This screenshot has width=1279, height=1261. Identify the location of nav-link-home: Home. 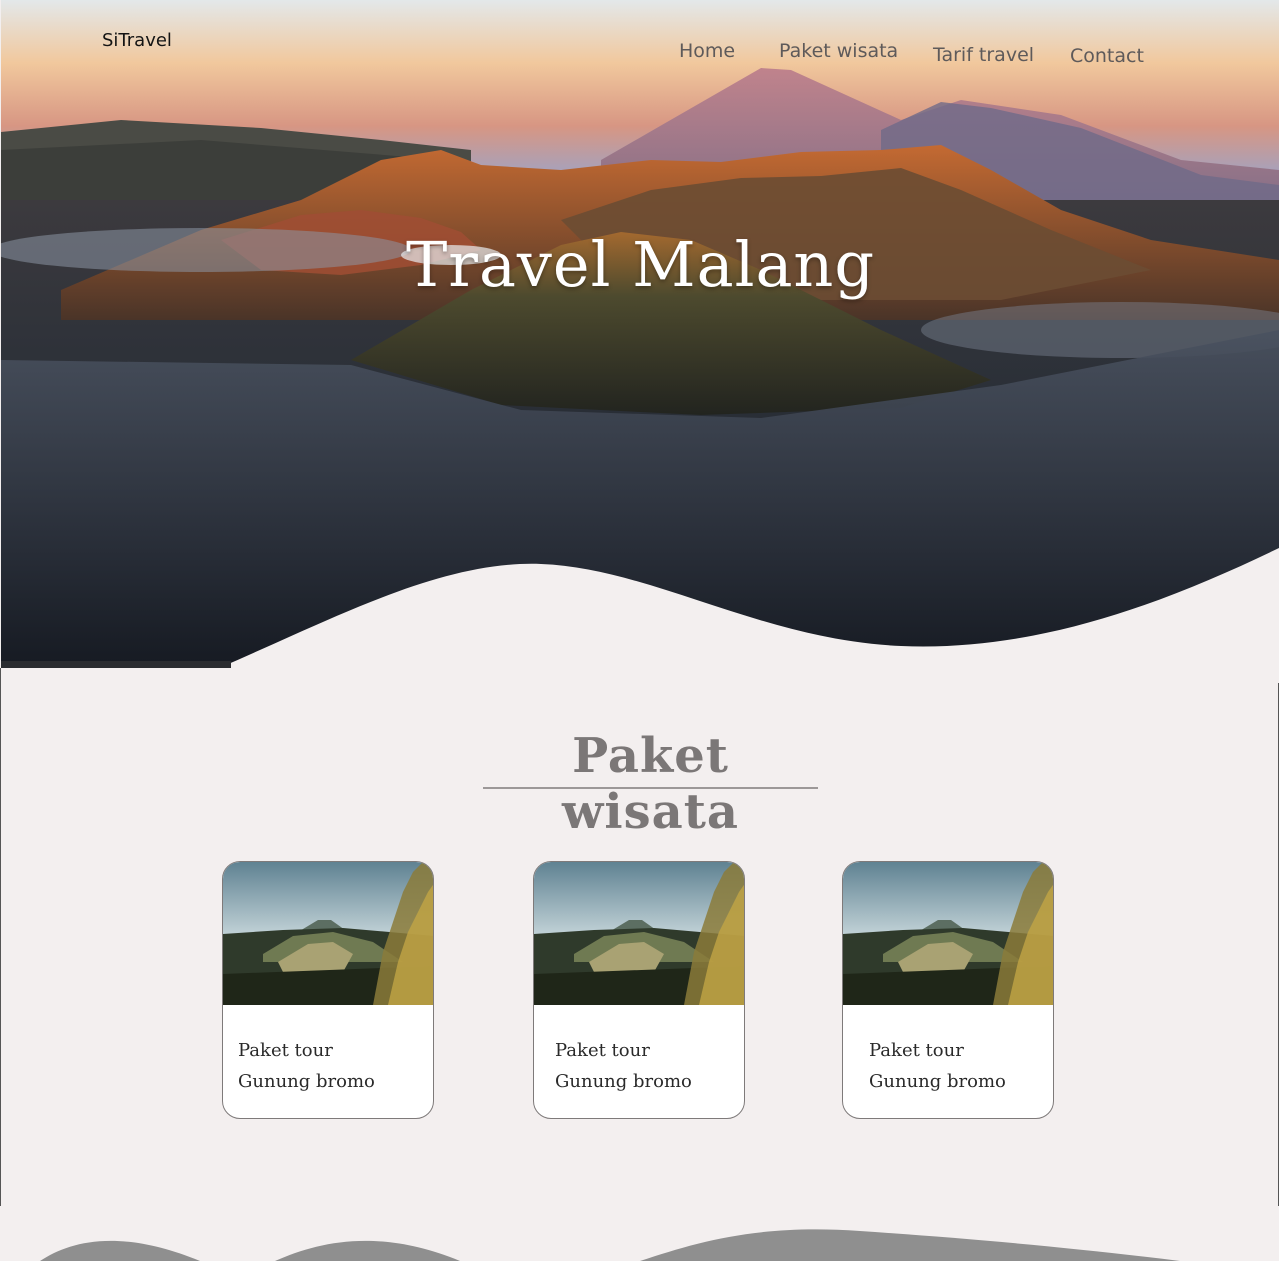
(707, 51).